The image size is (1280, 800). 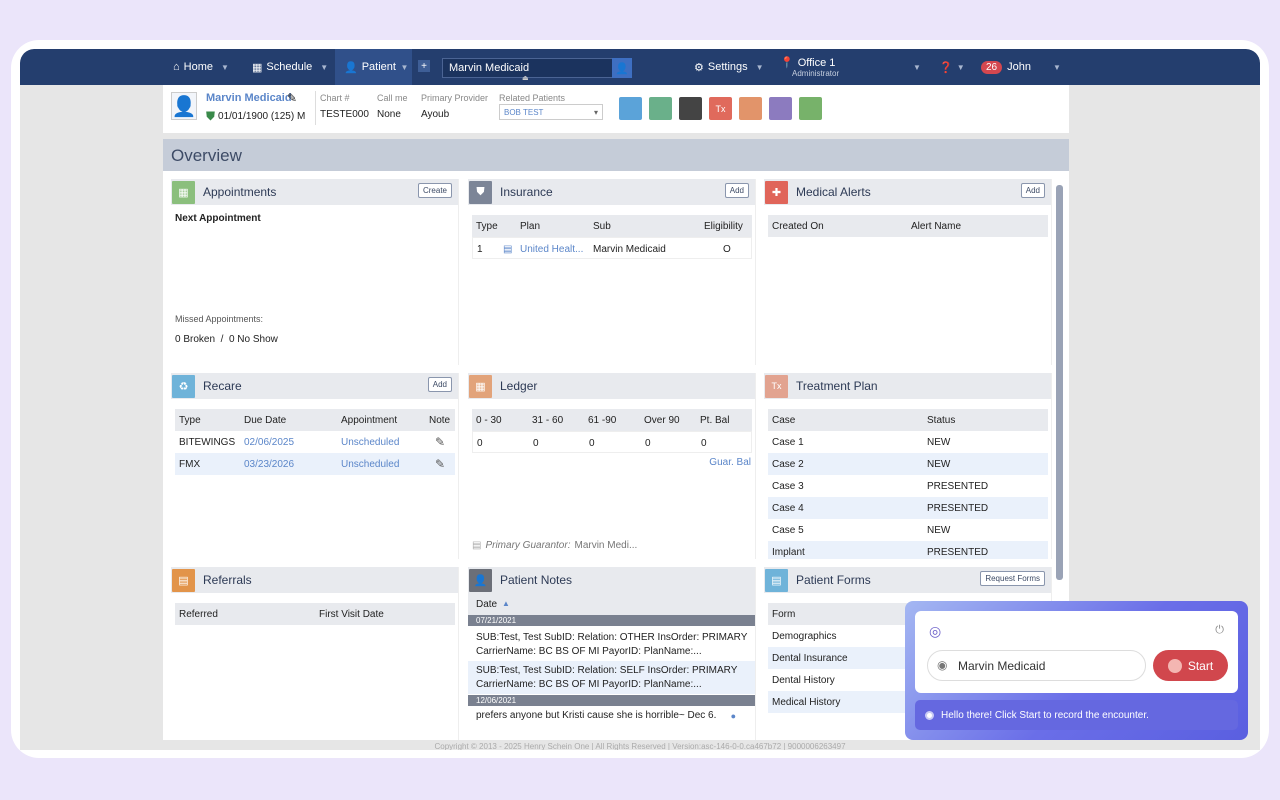 I want to click on patient-name: Marvin Medicaid, so click(x=249, y=98).